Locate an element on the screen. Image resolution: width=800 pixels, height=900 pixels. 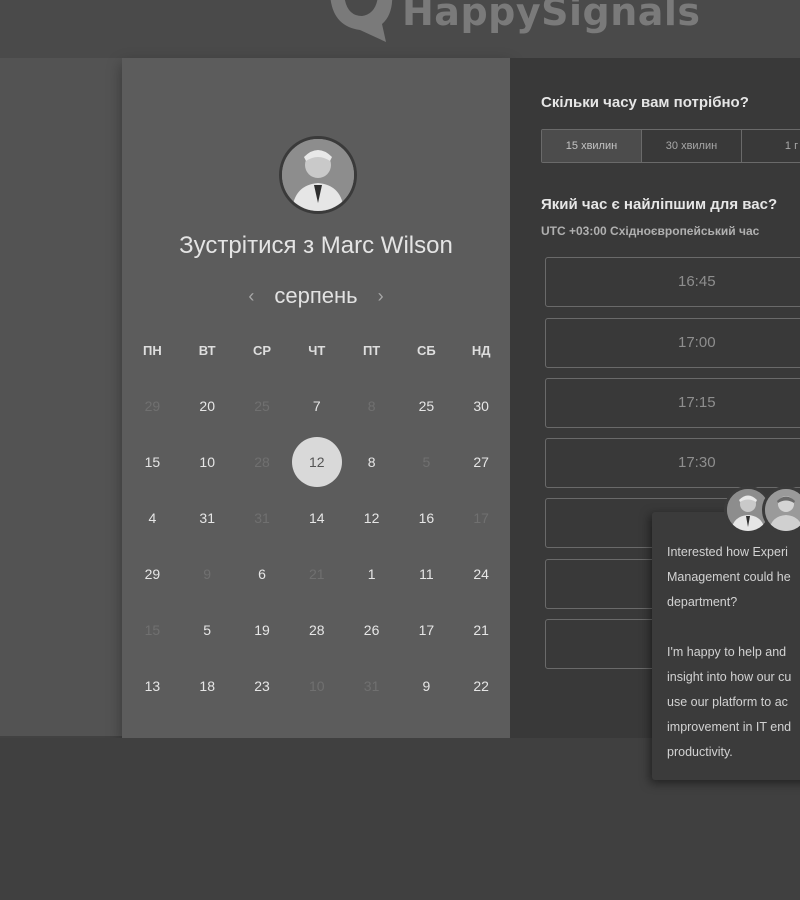
calendar-day: 14 is located at coordinates (316, 518).